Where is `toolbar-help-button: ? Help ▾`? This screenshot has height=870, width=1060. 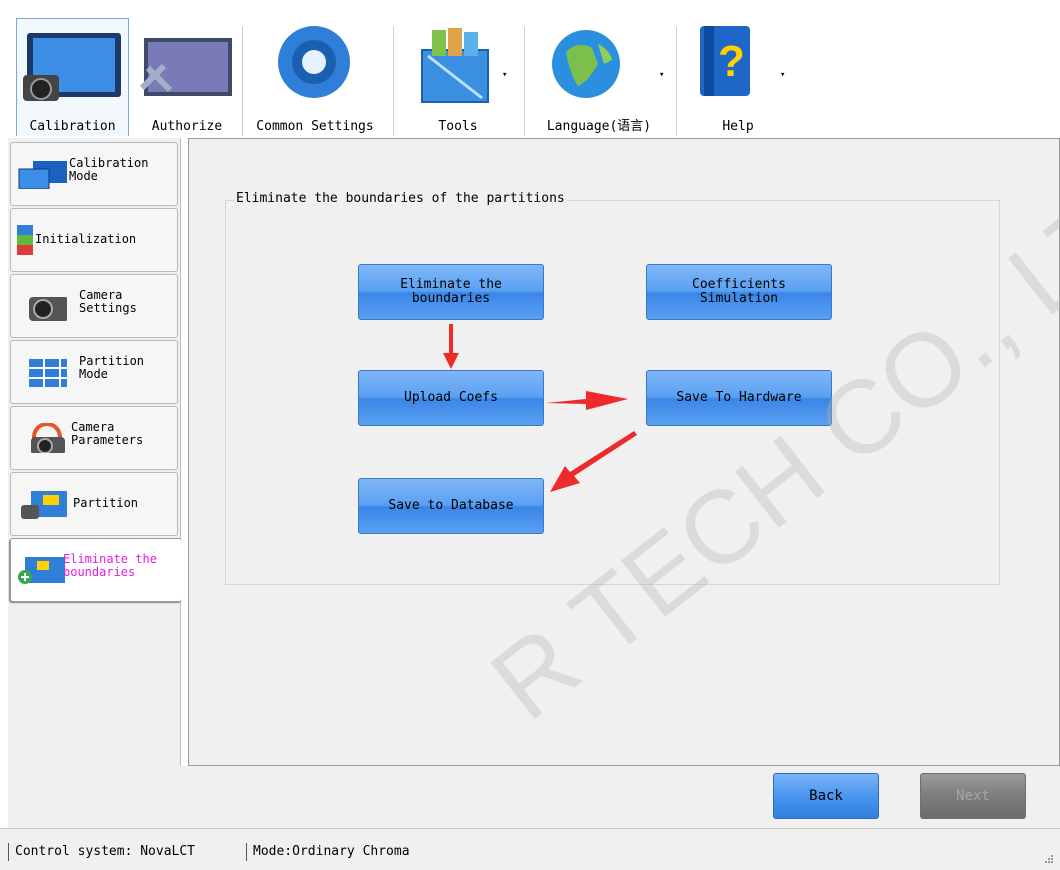
toolbar-help-button: ? Help ▾ is located at coordinates (738, 77).